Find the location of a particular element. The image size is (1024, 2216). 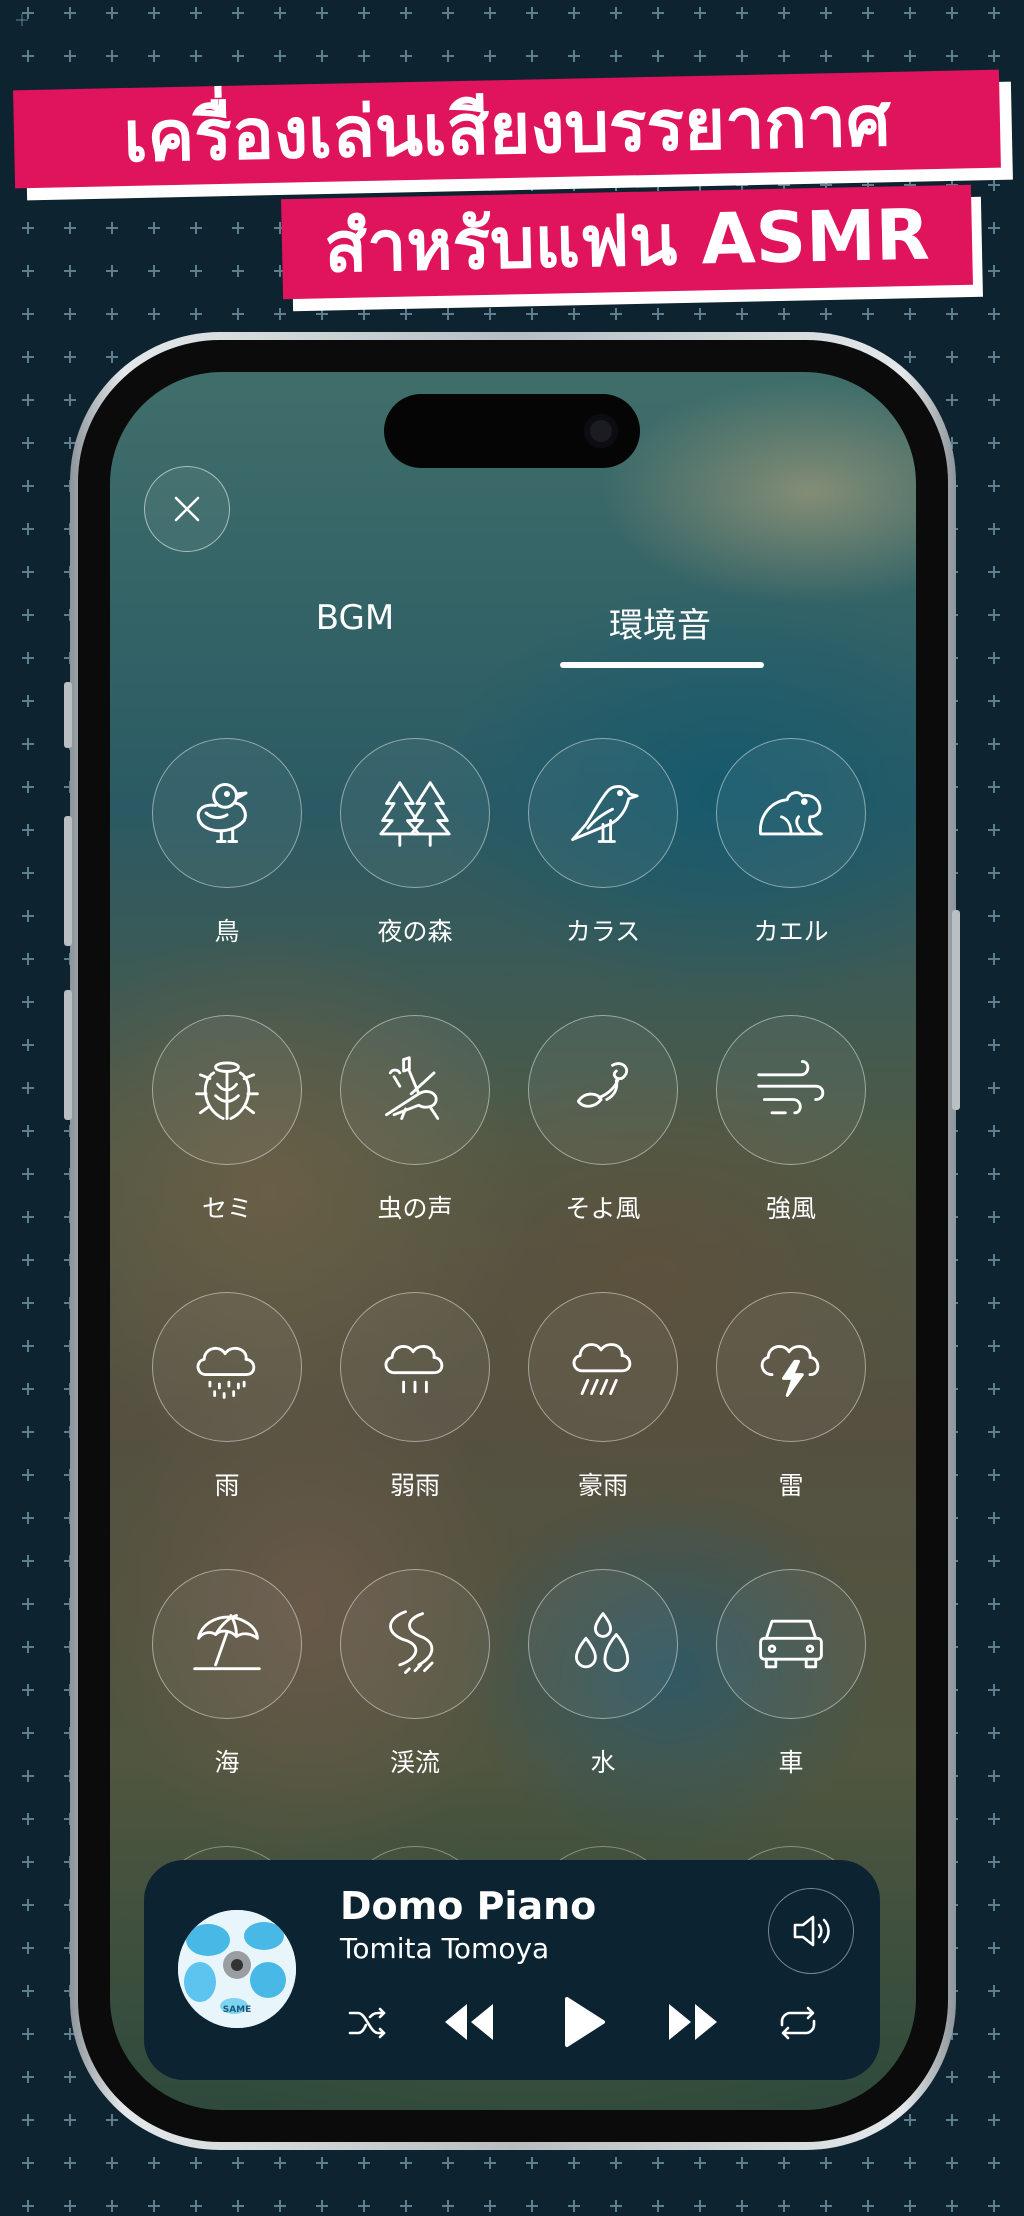

album-disc-icon: SAME is located at coordinates (237, 1969).